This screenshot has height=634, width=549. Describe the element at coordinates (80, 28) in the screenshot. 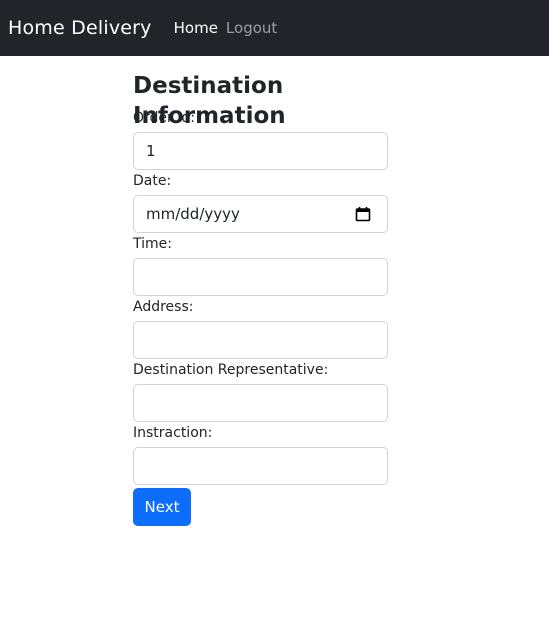

I see `brand-link: Home Delivery` at that location.